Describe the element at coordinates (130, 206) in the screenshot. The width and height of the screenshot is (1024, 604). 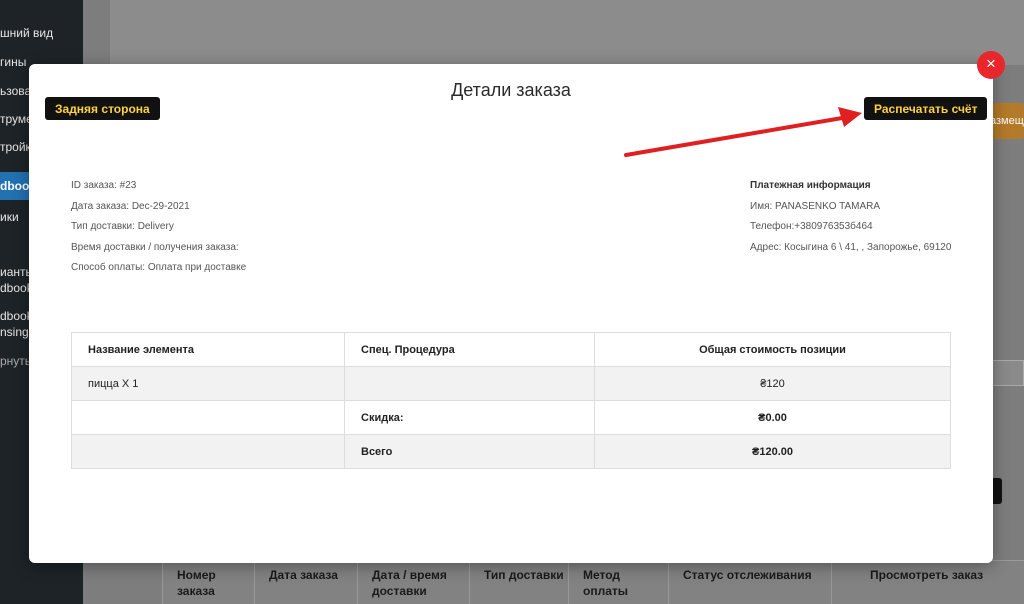
I see `order-date: Дата заказа: Dec-29-2021` at that location.